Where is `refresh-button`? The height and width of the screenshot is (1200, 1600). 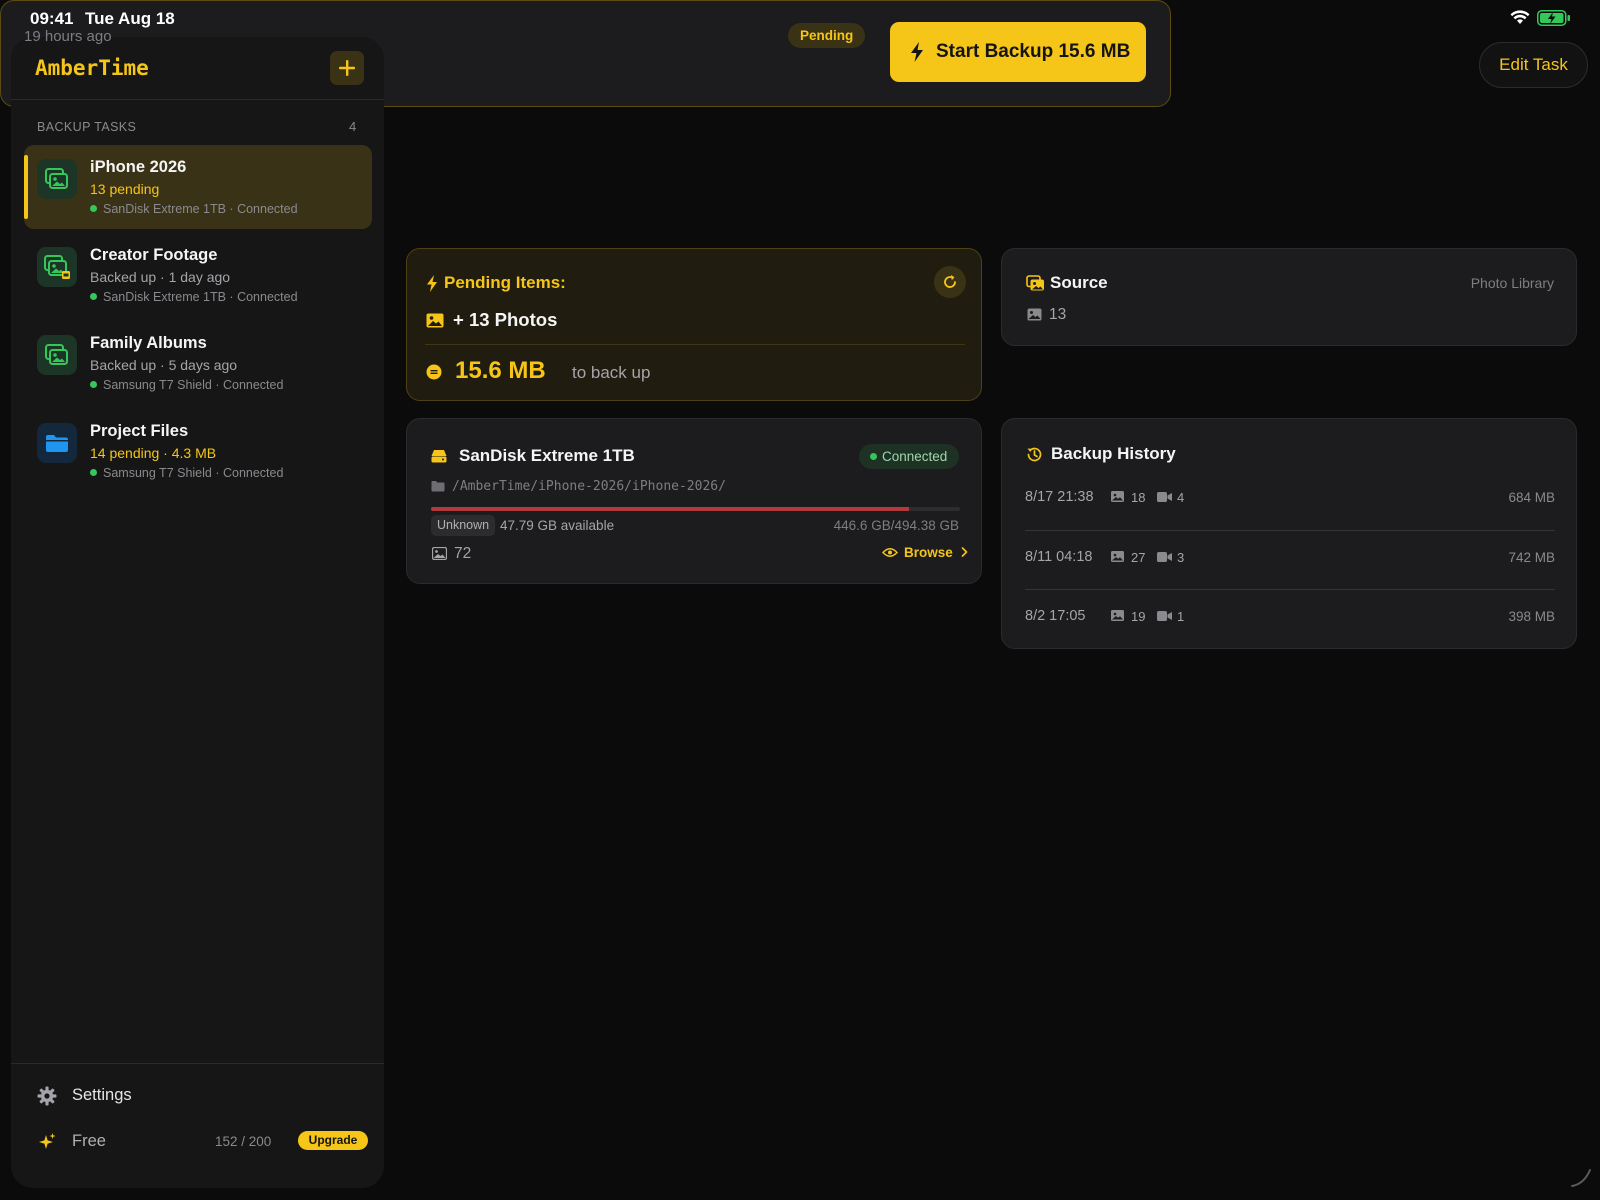
refresh-button is located at coordinates (950, 282).